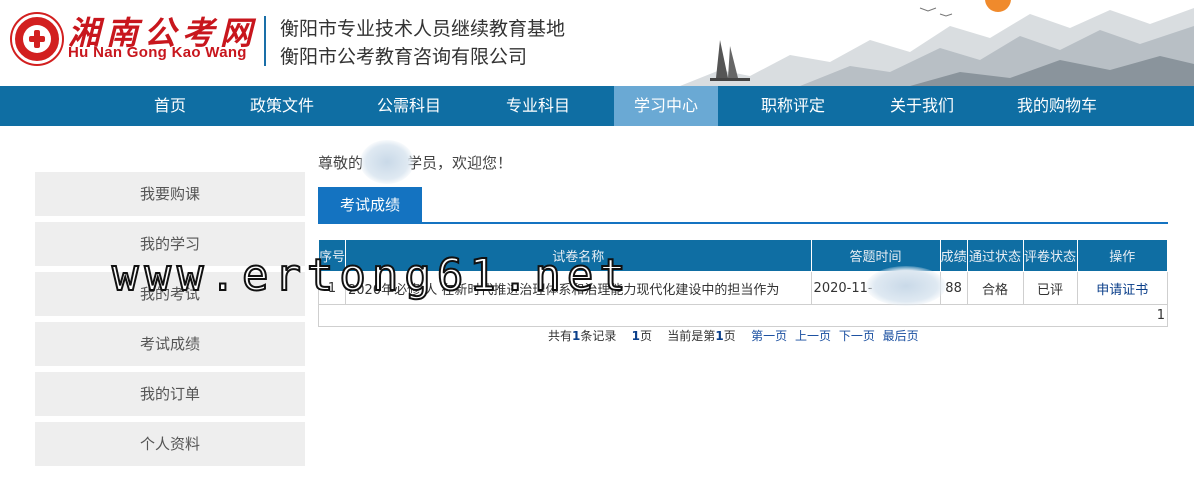 This screenshot has height=484, width=1194. What do you see at coordinates (170, 344) in the screenshot?
I see `sidebar-item-exam-scores: 考试成绩` at bounding box center [170, 344].